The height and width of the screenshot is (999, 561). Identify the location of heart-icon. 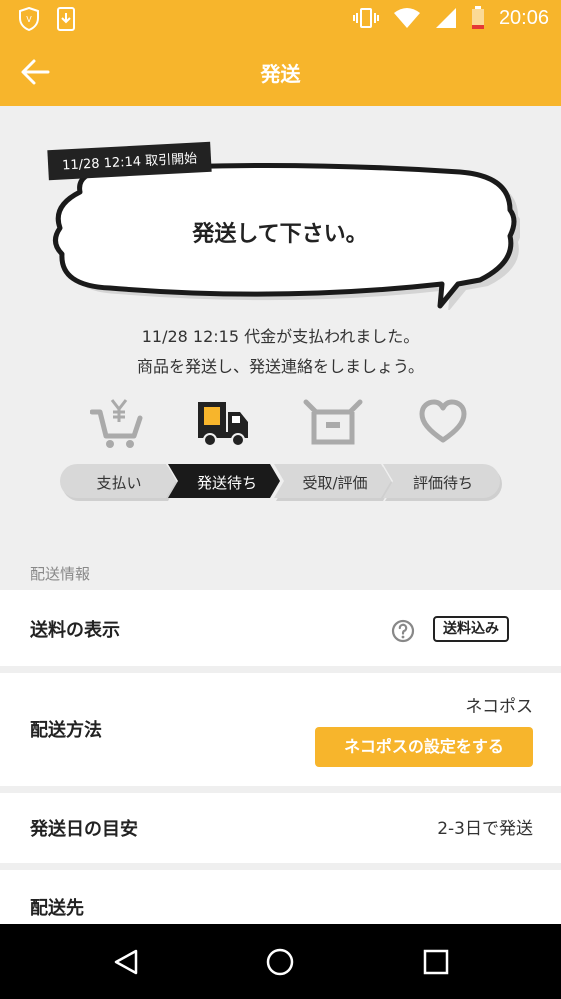
(443, 421).